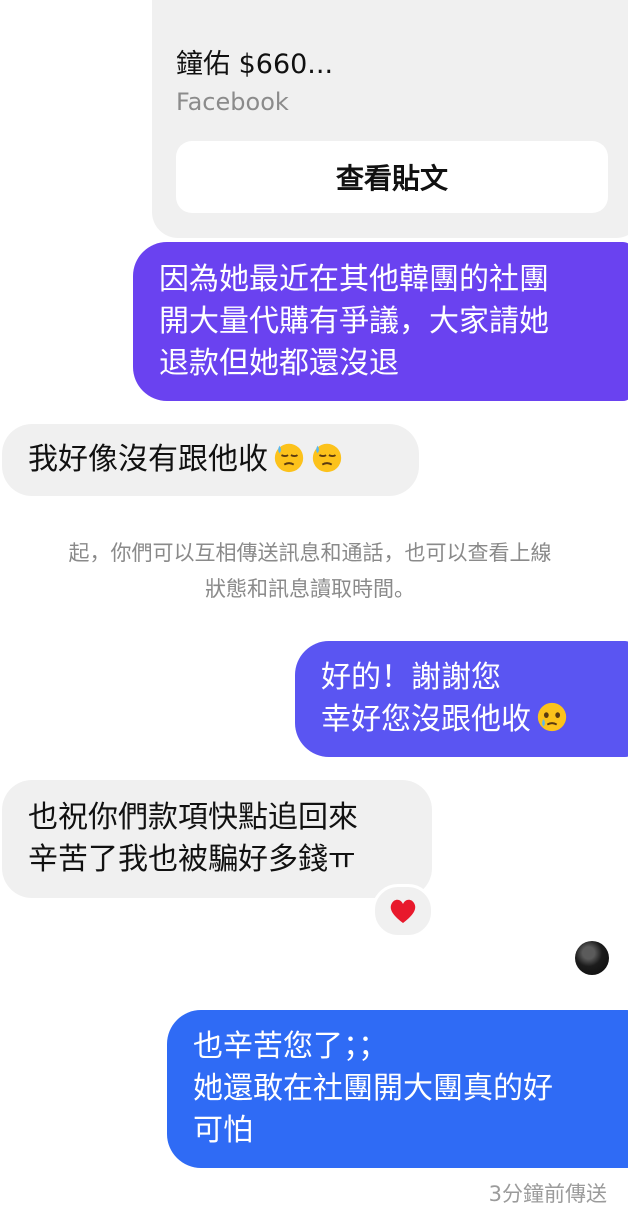 Image resolution: width=628 pixels, height=1216 pixels. What do you see at coordinates (290, 1046) in the screenshot?
I see `message-line: 也辛苦您了；；` at bounding box center [290, 1046].